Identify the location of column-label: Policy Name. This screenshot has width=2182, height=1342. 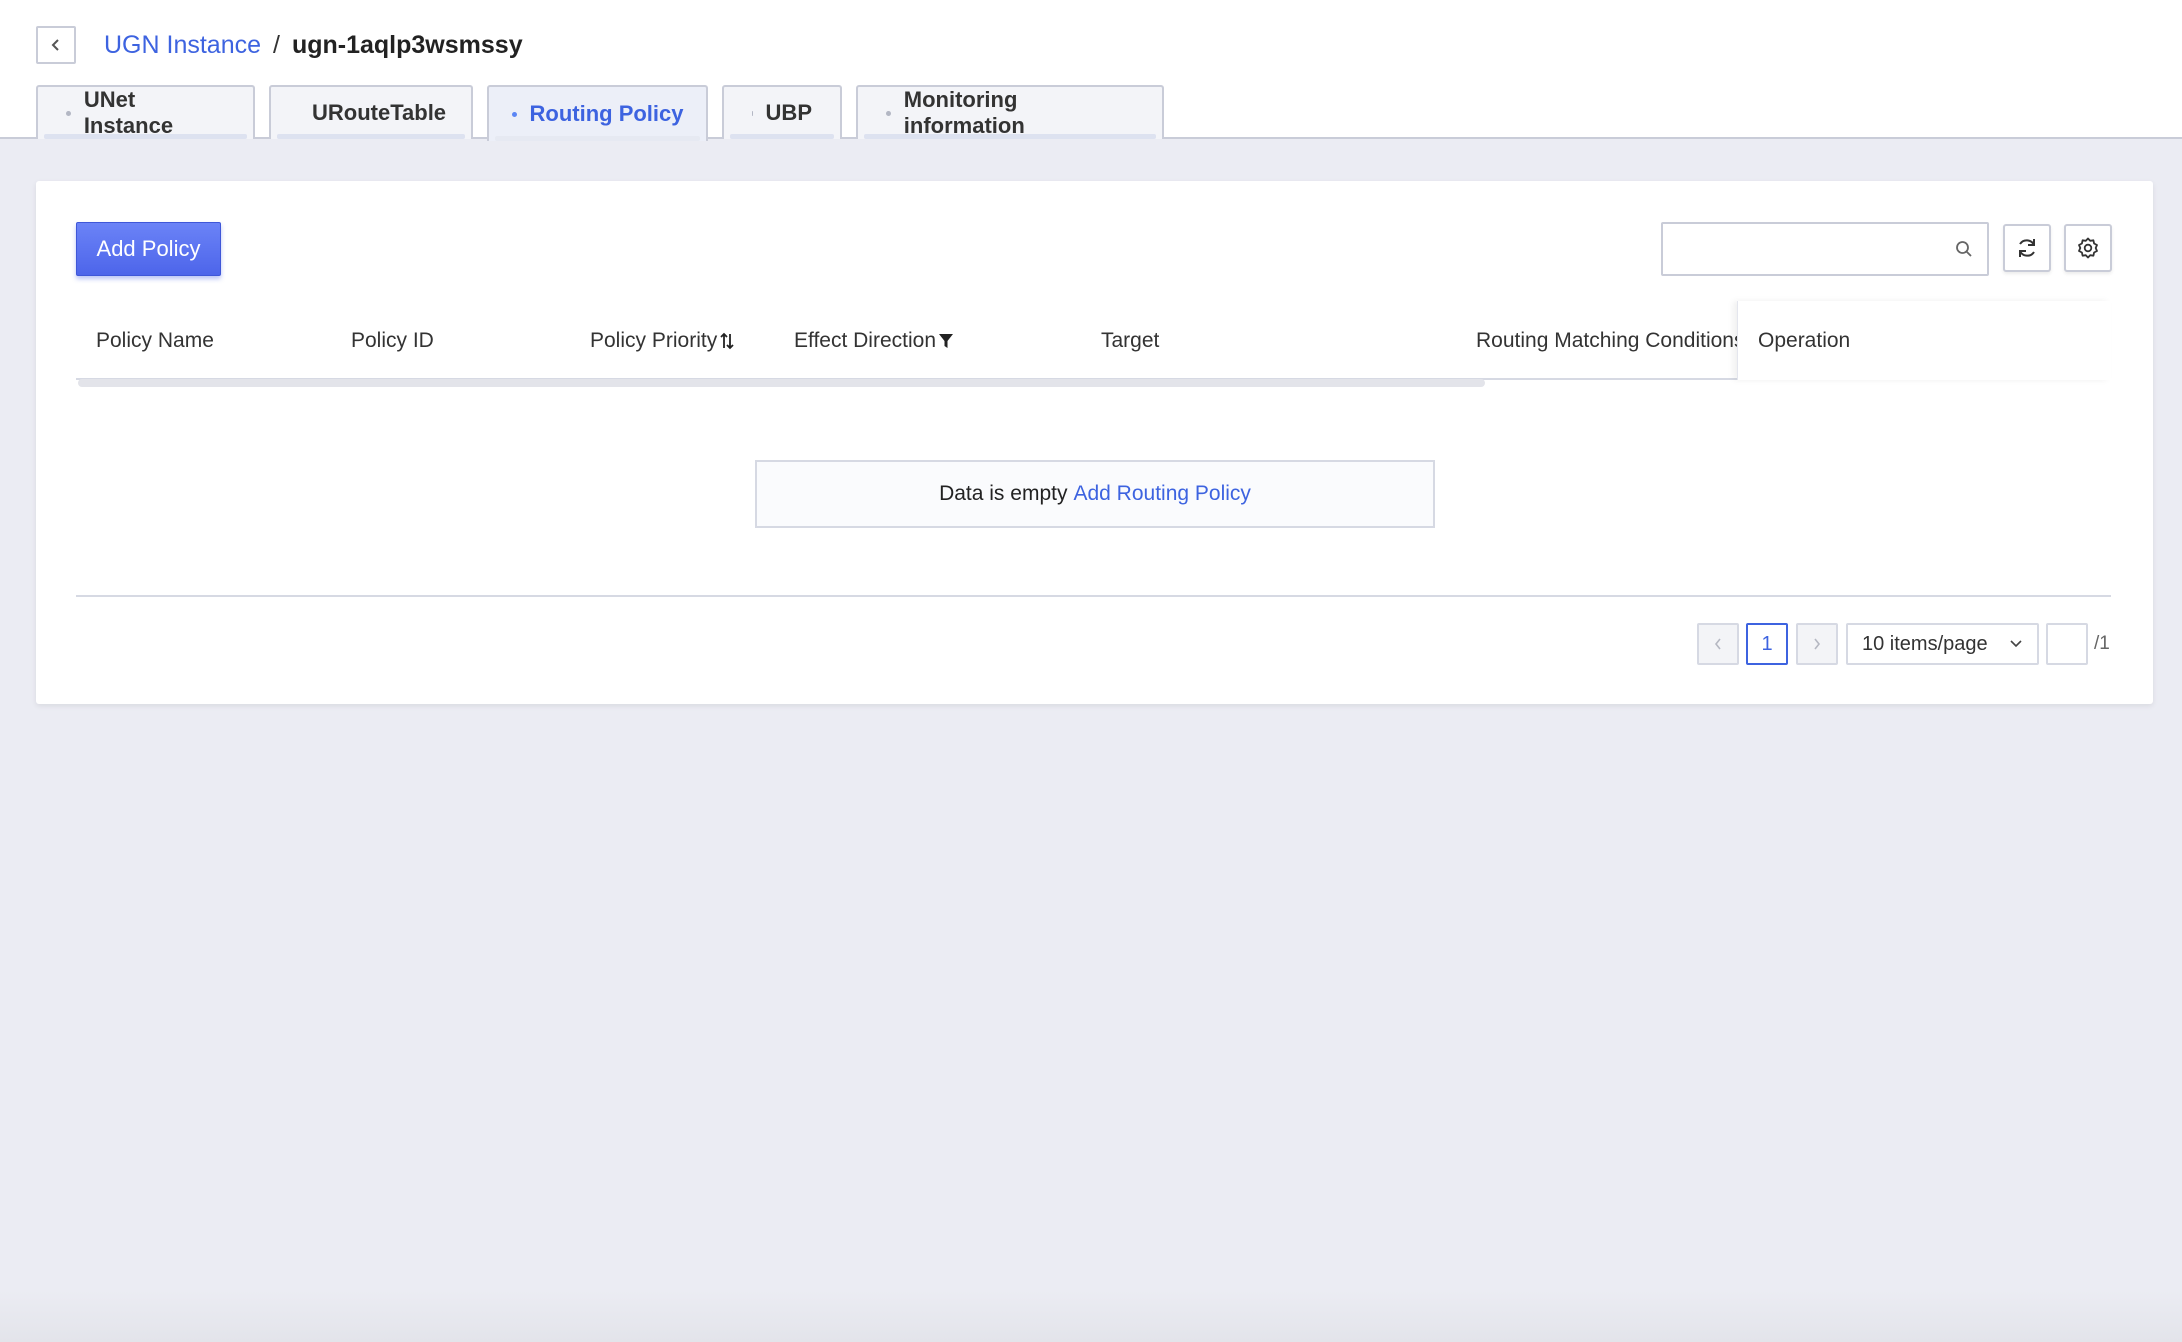
(155, 340).